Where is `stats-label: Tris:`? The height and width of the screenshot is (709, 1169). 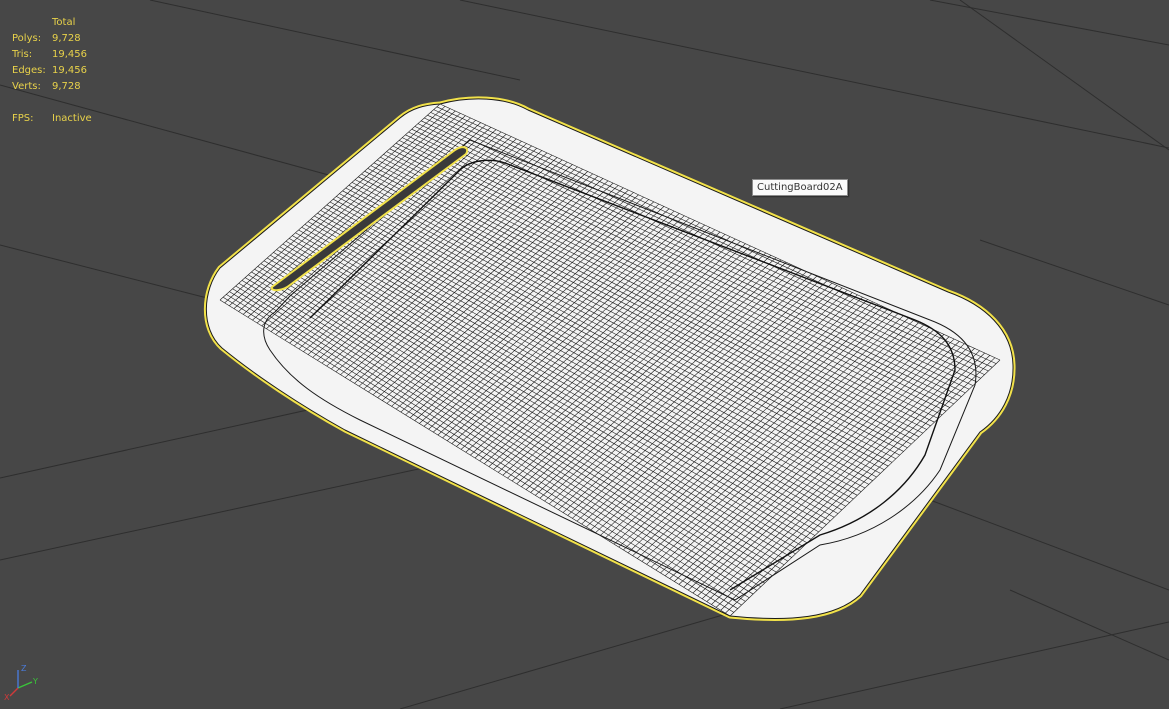
stats-label: Tris: is located at coordinates (22, 54).